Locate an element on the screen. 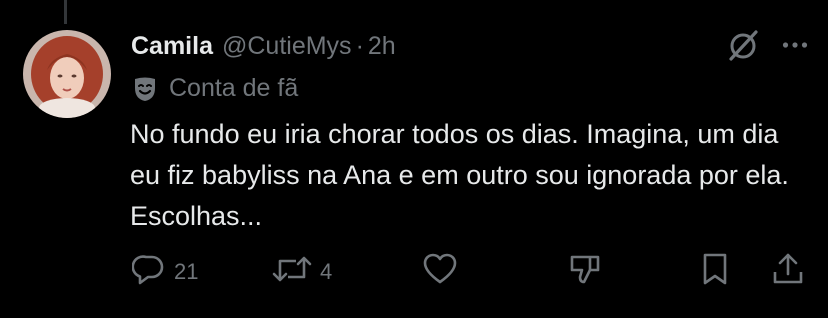 This screenshot has width=828, height=318. like-icon is located at coordinates (440, 272).